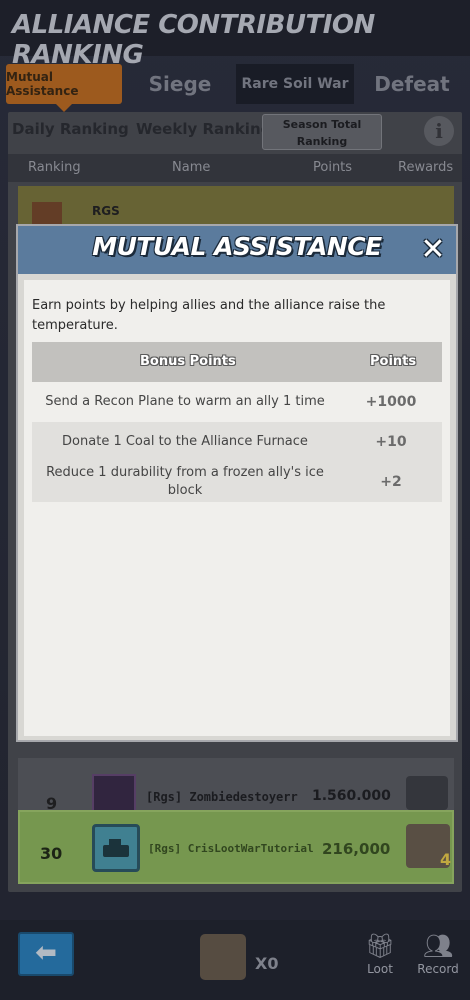  What do you see at coordinates (391, 482) in the screenshot?
I see `task-points: +2` at bounding box center [391, 482].